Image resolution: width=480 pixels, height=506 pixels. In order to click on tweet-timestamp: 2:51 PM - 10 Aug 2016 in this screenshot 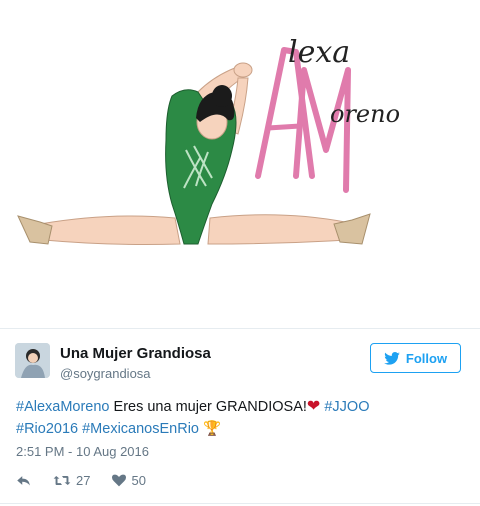, I will do `click(82, 451)`.